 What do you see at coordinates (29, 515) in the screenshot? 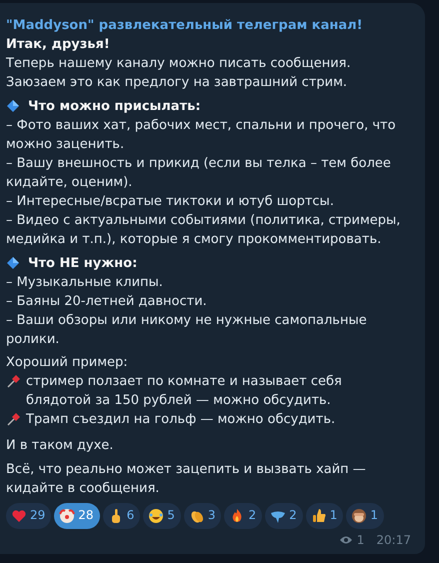
I see `reaction-button: 29` at bounding box center [29, 515].